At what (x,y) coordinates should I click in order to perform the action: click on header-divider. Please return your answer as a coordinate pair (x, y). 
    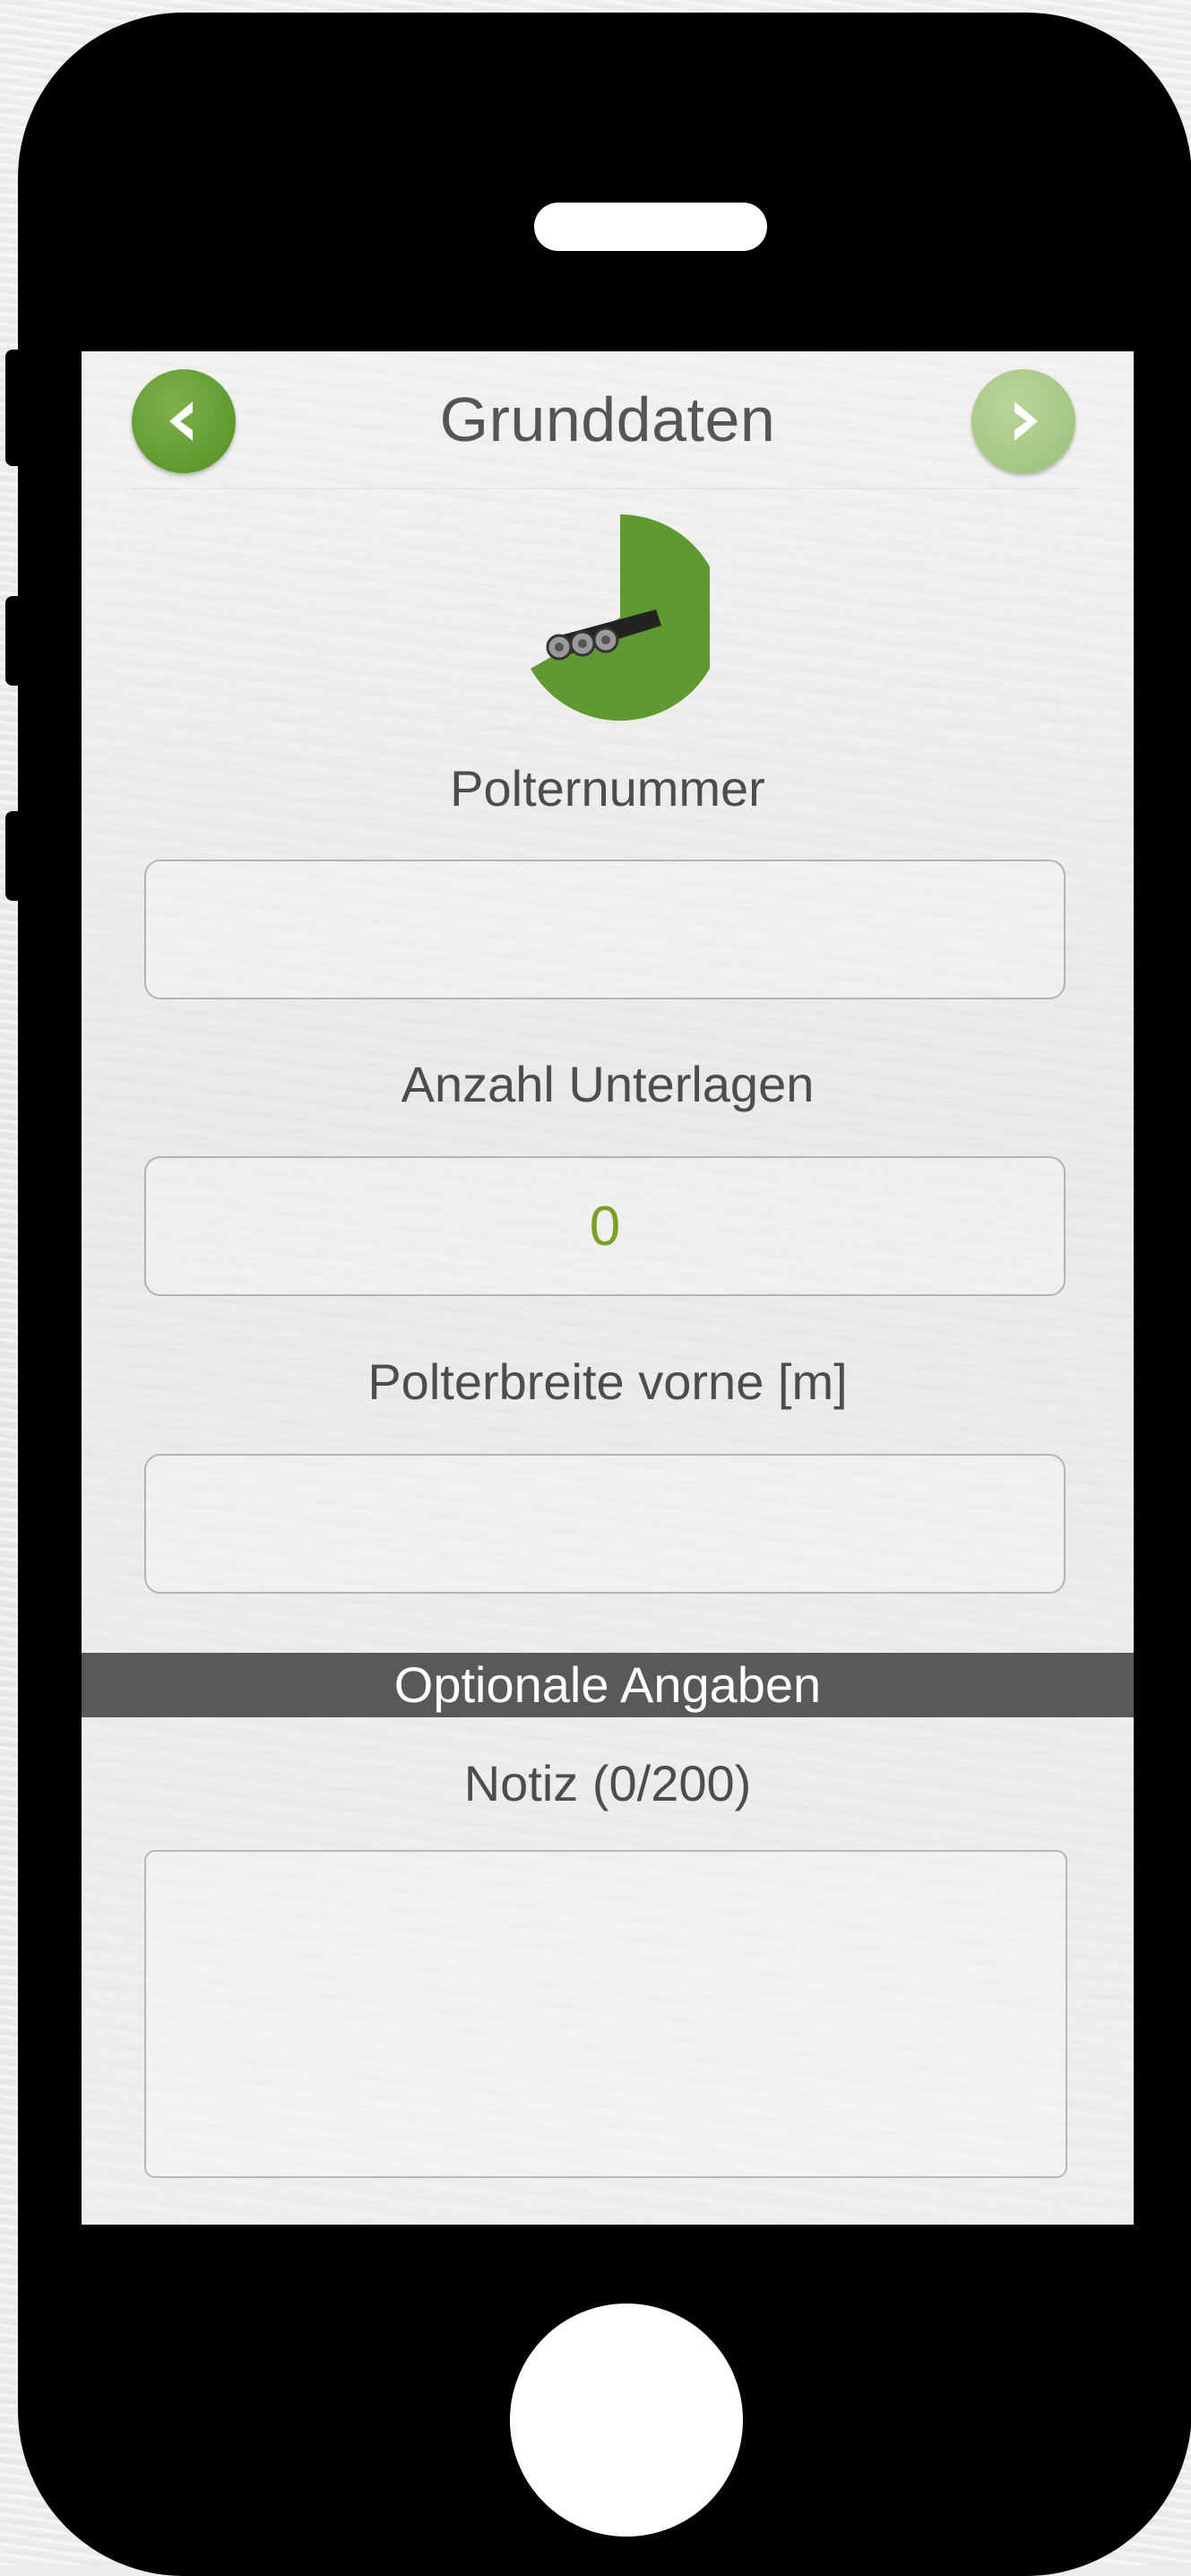
    Looking at the image, I should click on (607, 488).